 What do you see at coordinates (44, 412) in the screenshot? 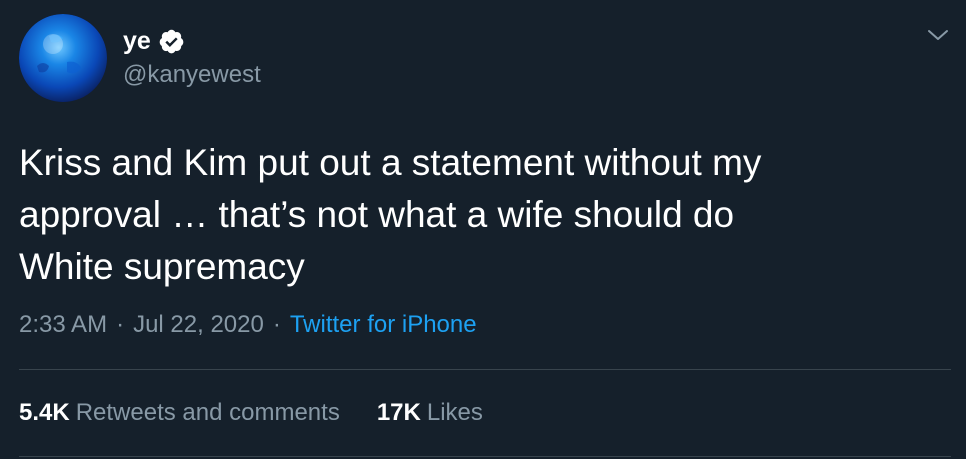
I see `retweets-count: 5.4K` at bounding box center [44, 412].